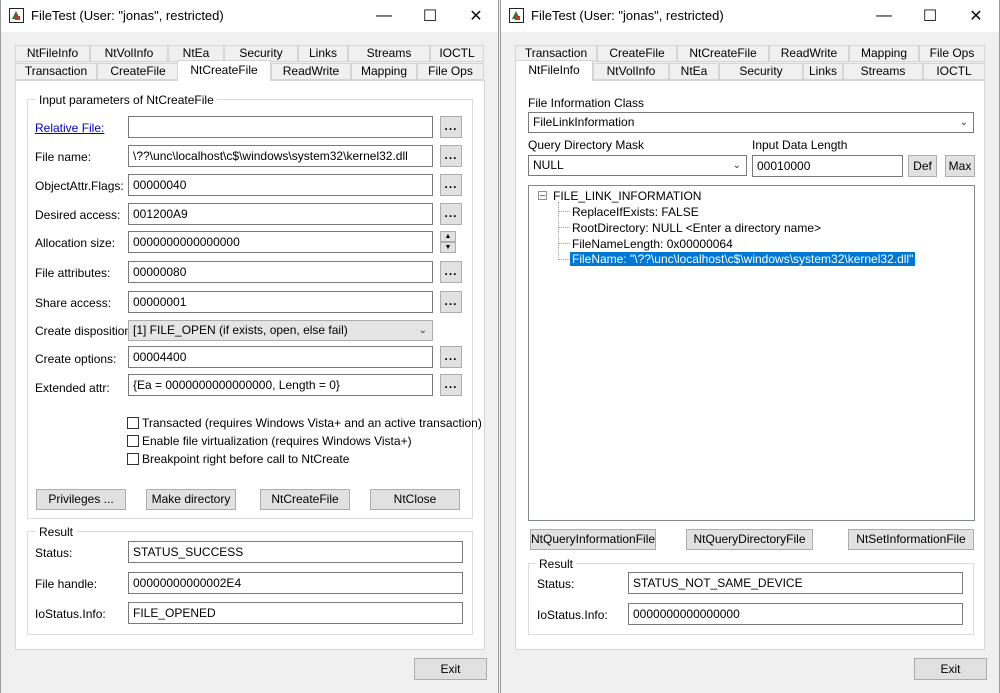  Describe the element at coordinates (635, 212) in the screenshot. I see `tree-item-replace-if-exists: ReplaceIfExists: FALSE` at that location.